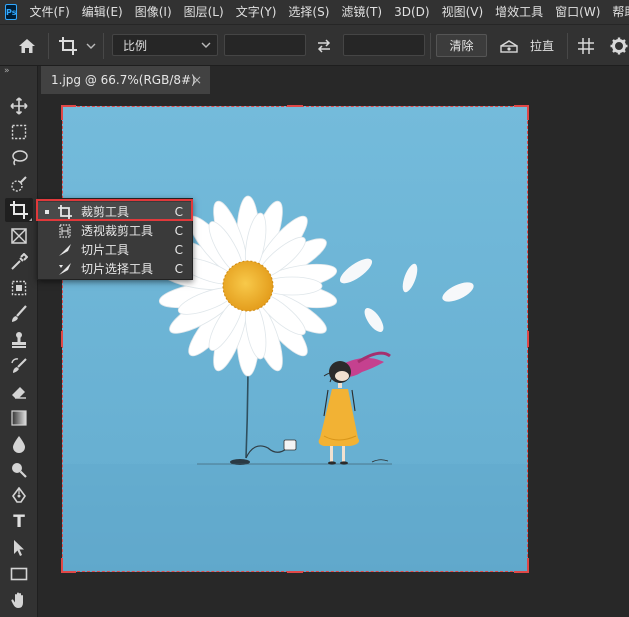 The image size is (629, 617). What do you see at coordinates (47, 211) in the screenshot?
I see `selected-bullet` at bounding box center [47, 211].